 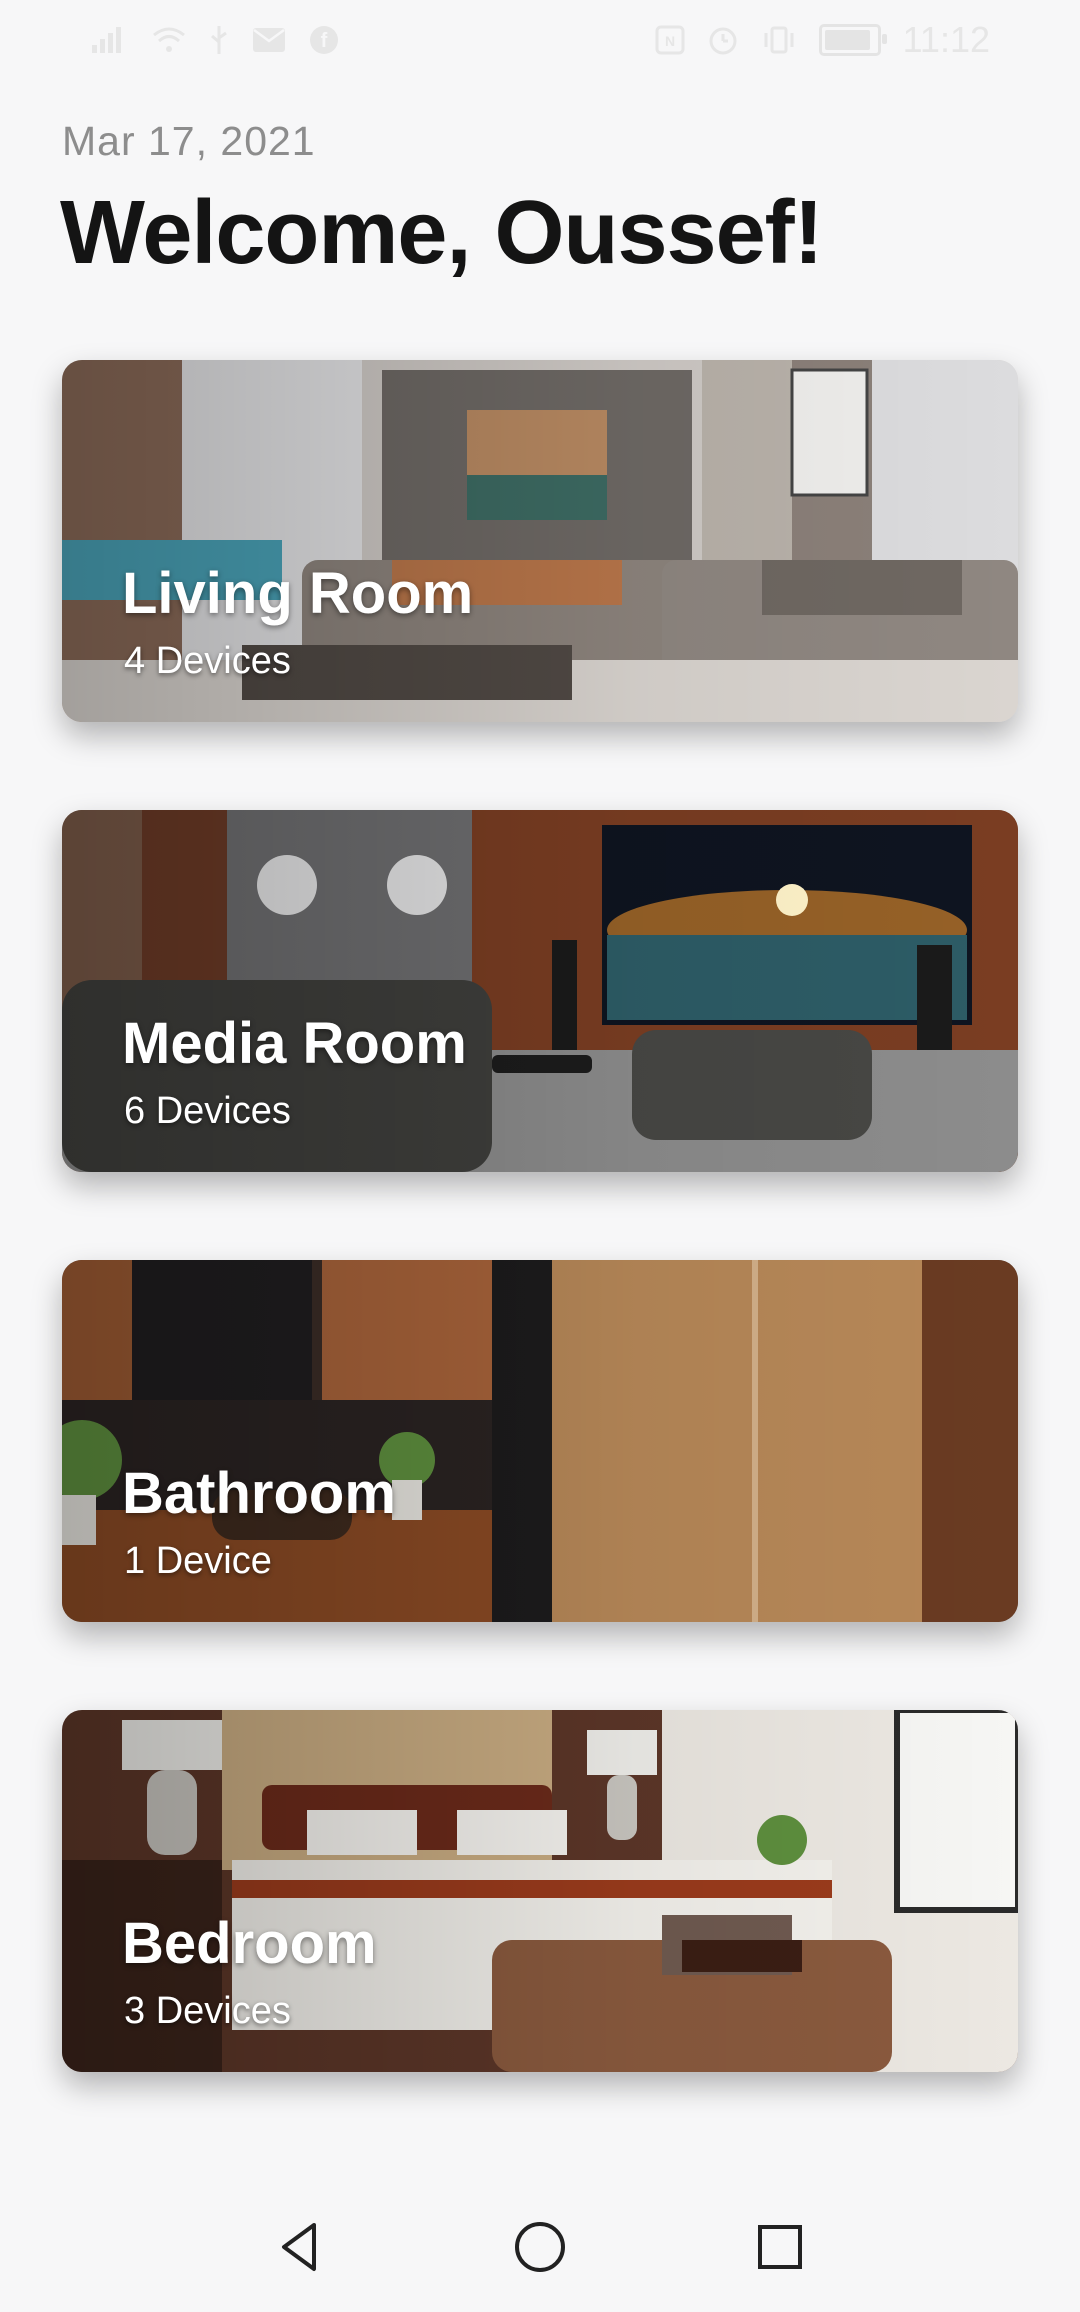 I want to click on recents-icon, so click(x=780, y=2247).